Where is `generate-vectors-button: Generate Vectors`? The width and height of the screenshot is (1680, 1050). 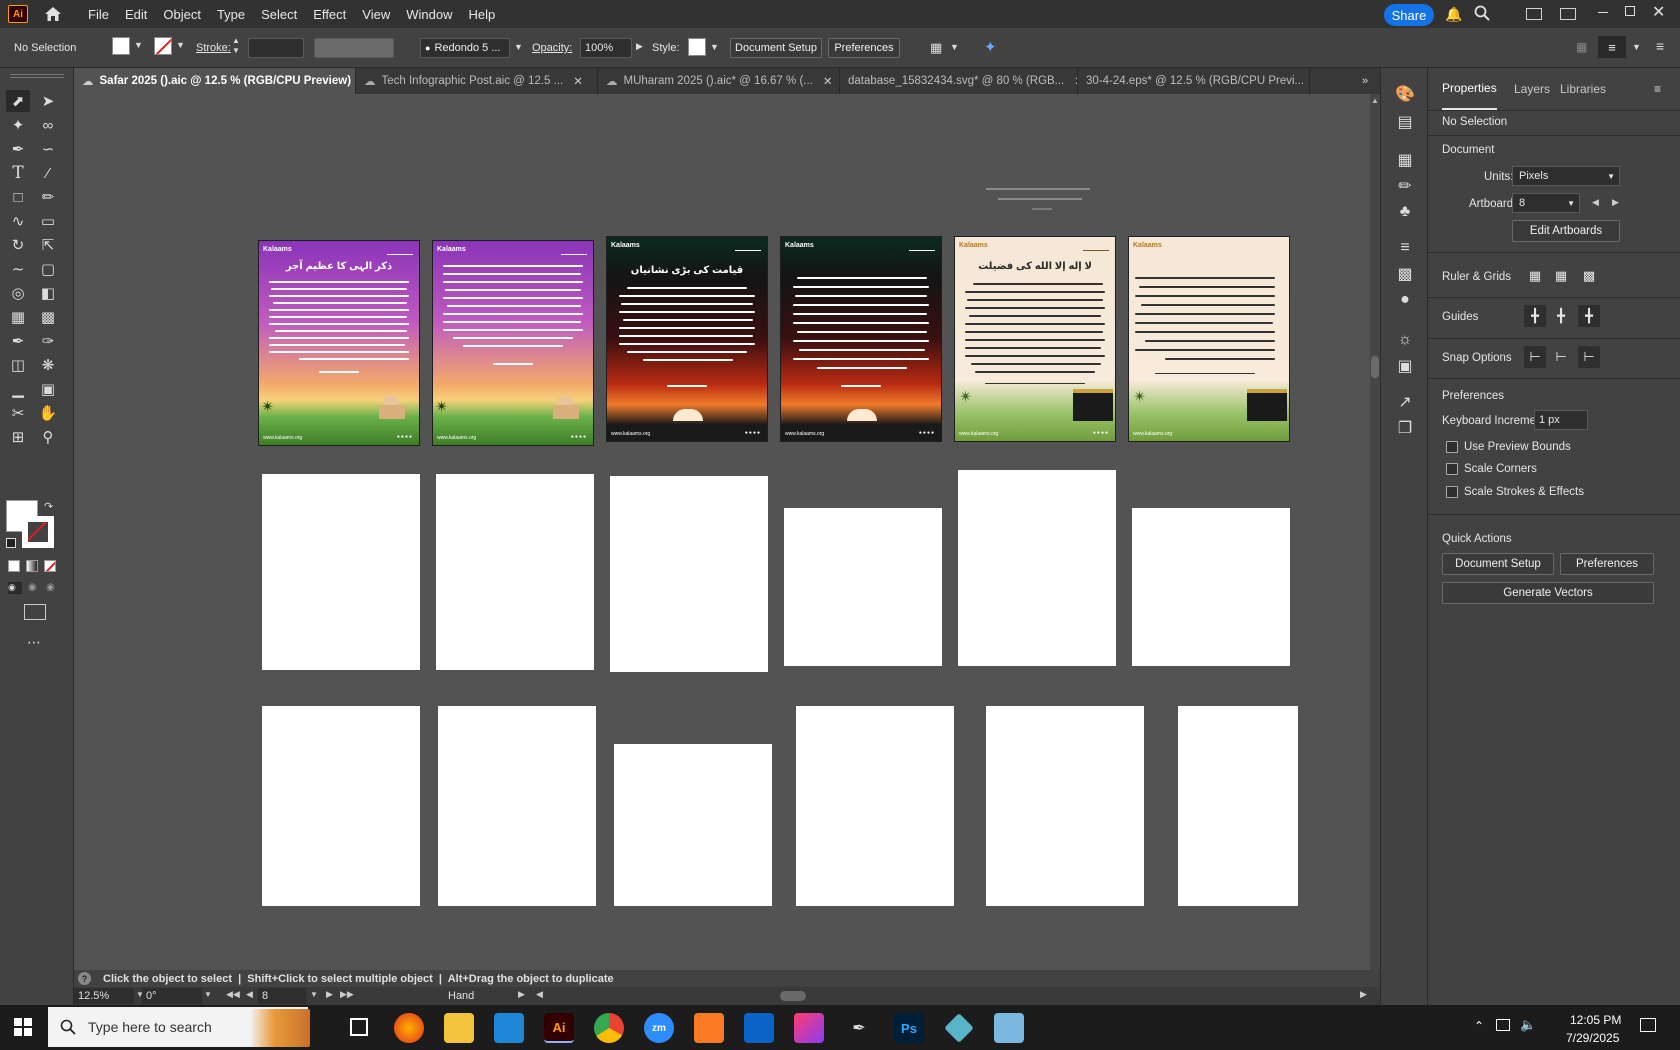 generate-vectors-button: Generate Vectors is located at coordinates (1548, 593).